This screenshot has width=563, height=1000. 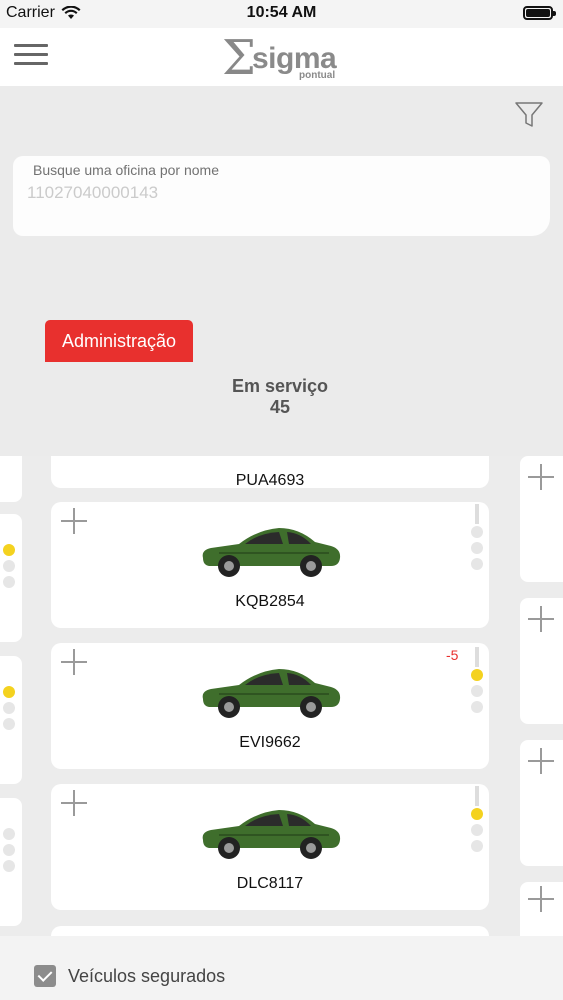 What do you see at coordinates (317, 75) in the screenshot?
I see `logo-subtitle: pontual` at bounding box center [317, 75].